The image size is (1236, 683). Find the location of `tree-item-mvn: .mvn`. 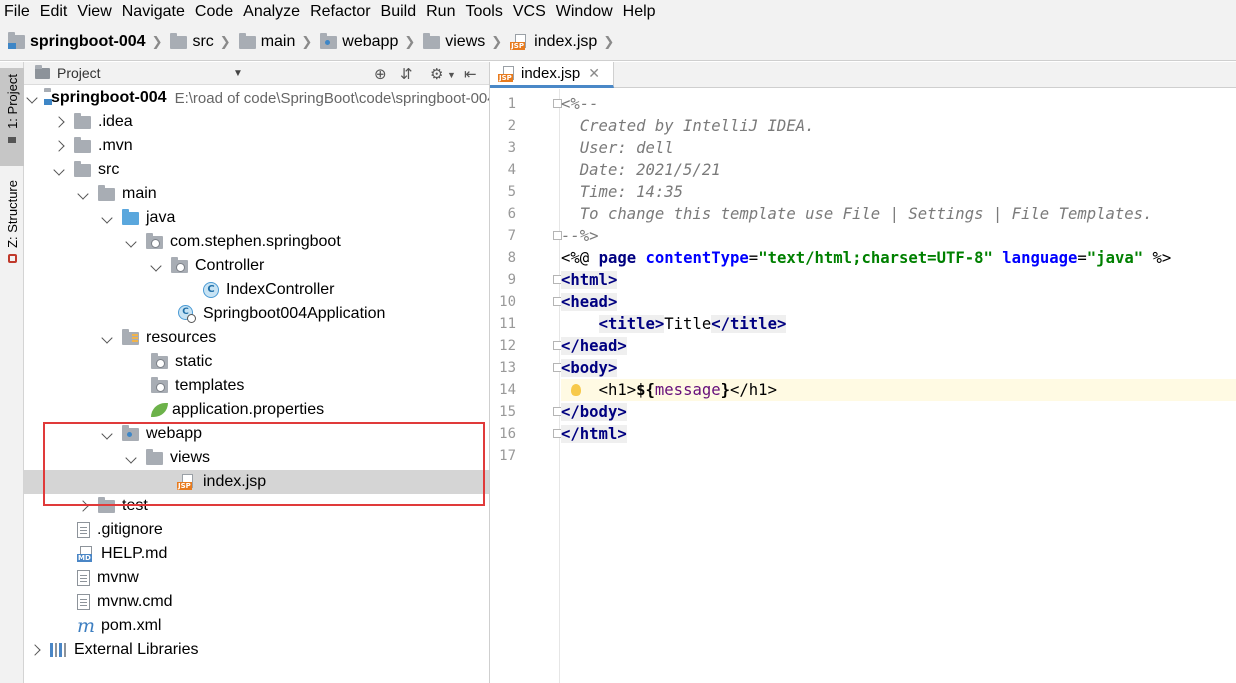

tree-item-mvn: .mvn is located at coordinates (256, 146).